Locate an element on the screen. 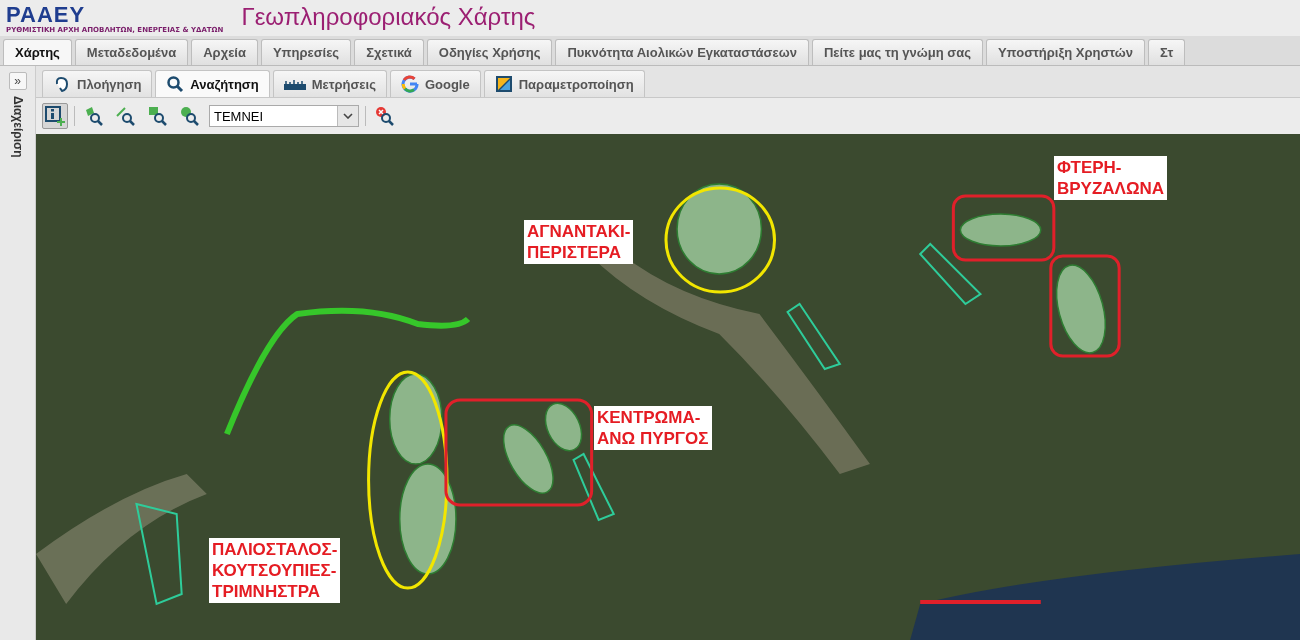  search-icon is located at coordinates (175, 84).